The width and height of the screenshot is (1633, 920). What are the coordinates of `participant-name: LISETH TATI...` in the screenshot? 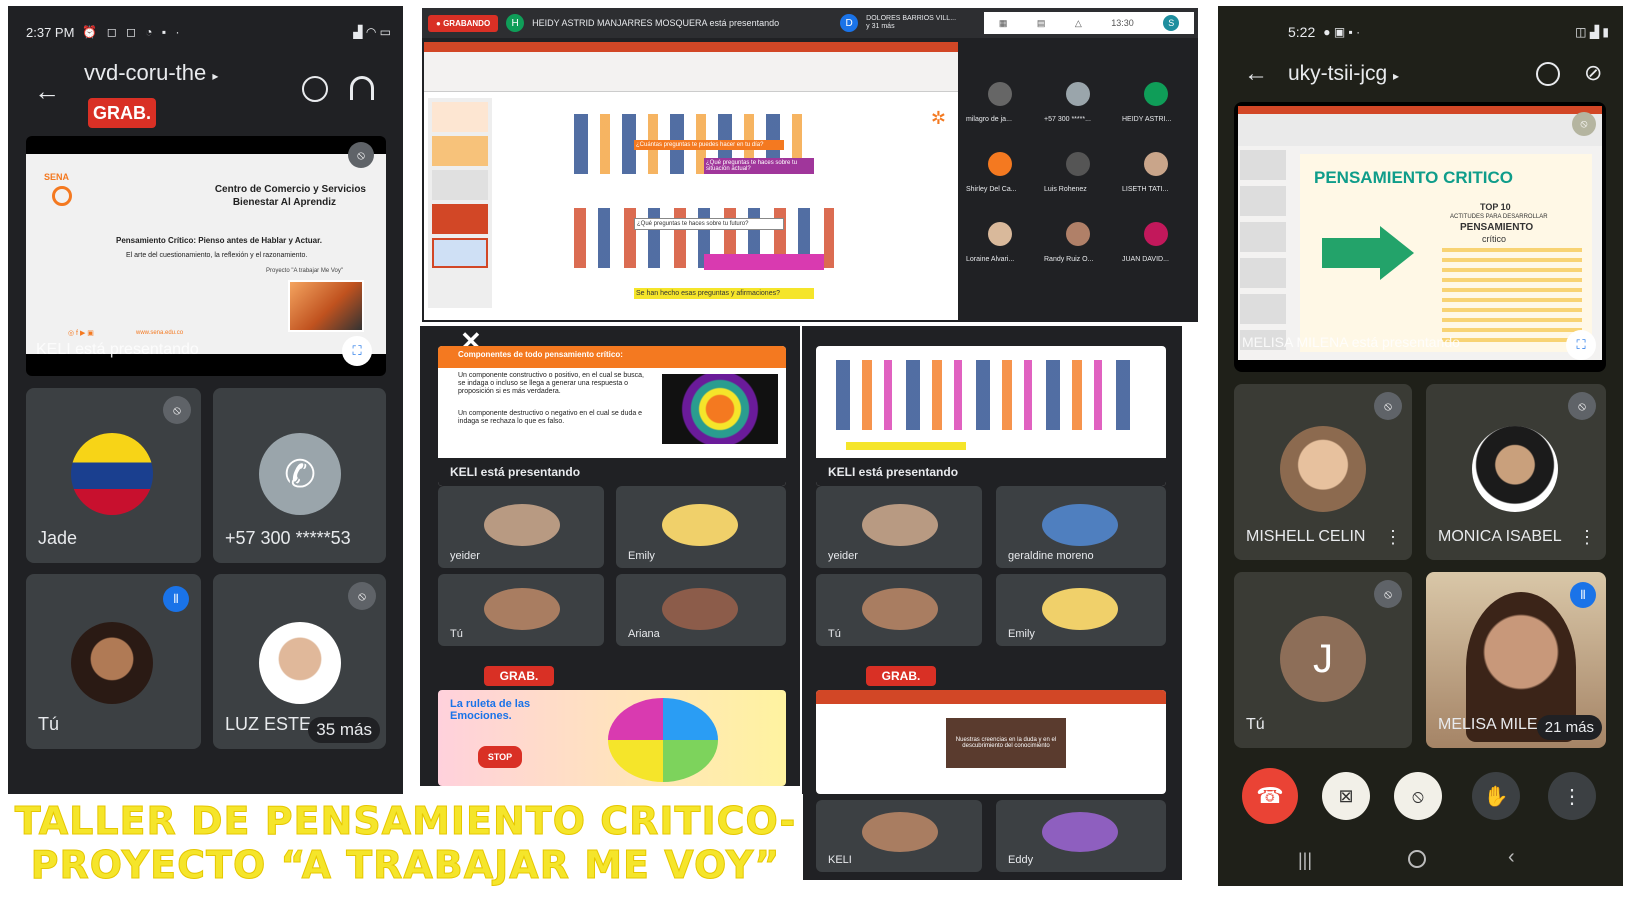 It's located at (1145, 189).